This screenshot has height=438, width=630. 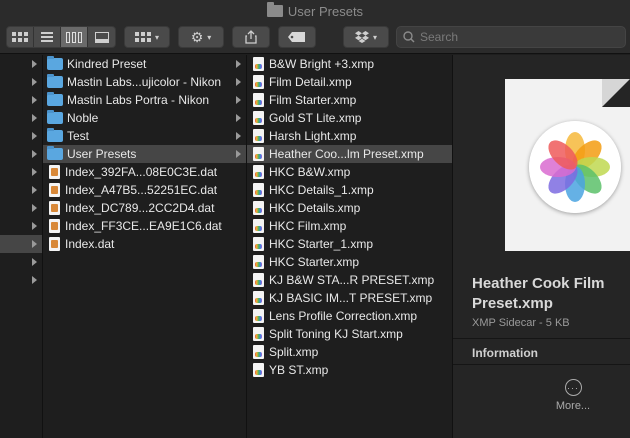 I want to click on xmp-file-row: HKC Details_1.xmp, so click(x=349, y=190).